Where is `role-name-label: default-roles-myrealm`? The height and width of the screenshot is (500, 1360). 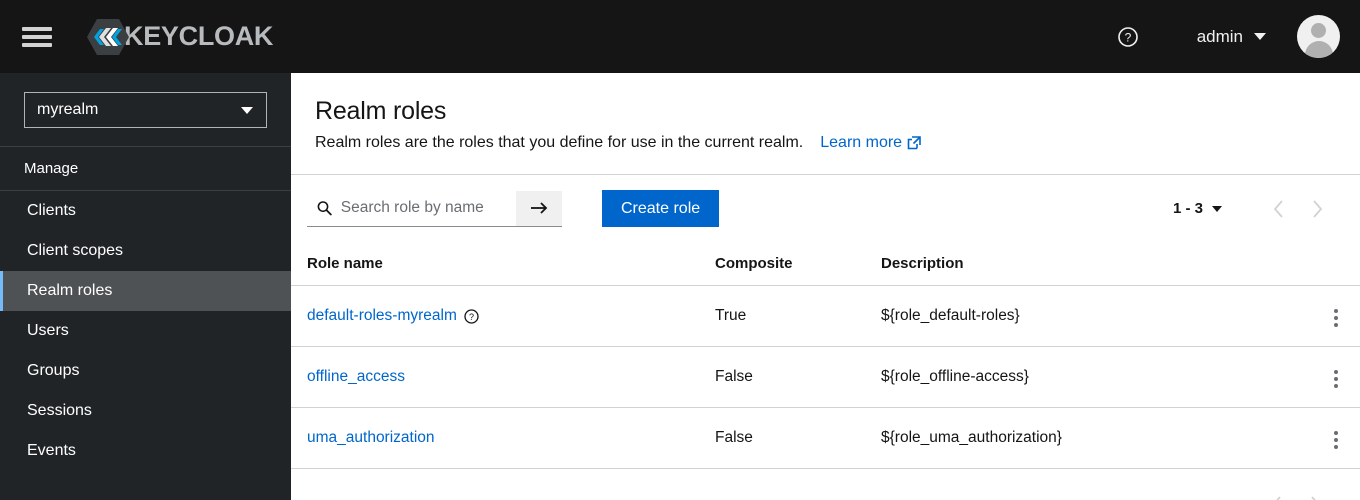 role-name-label: default-roles-myrealm is located at coordinates (382, 315).